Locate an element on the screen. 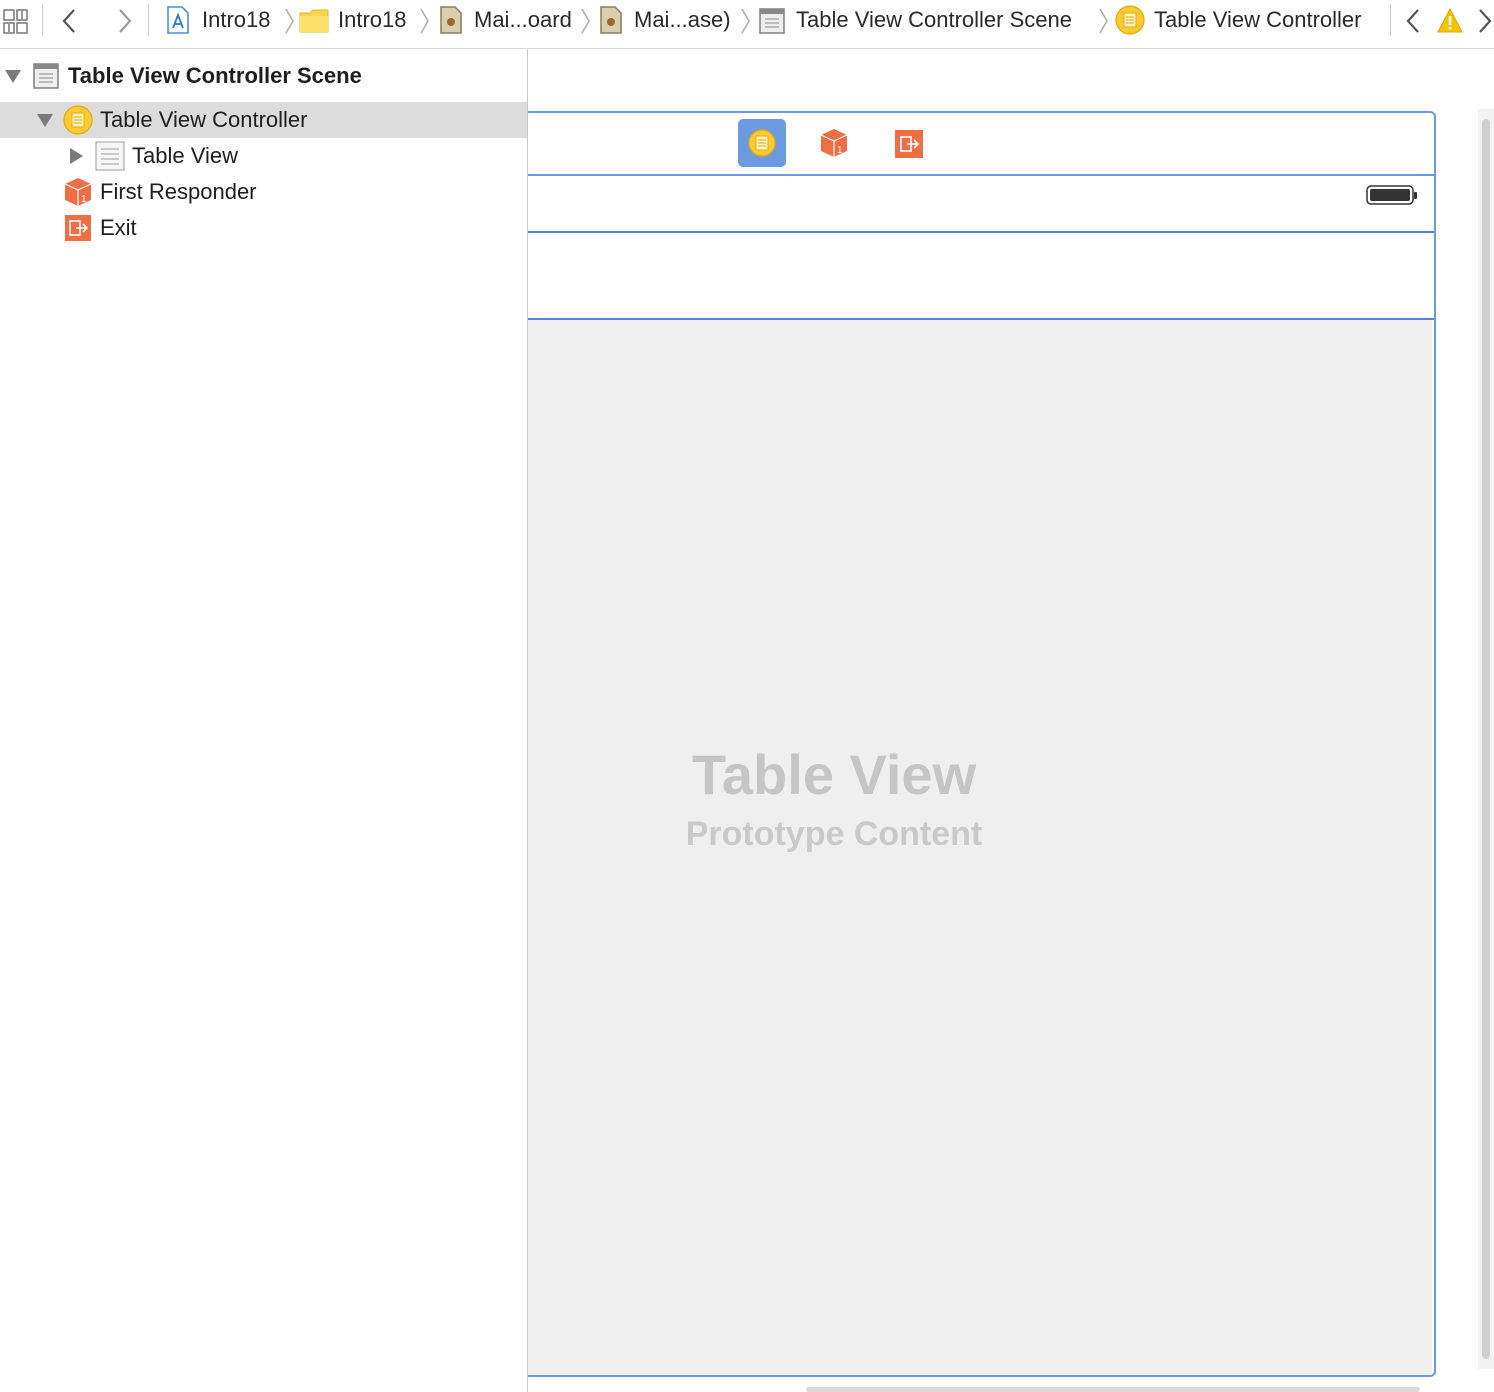 This screenshot has width=1494, height=1392. warning-icon is located at coordinates (1450, 21).